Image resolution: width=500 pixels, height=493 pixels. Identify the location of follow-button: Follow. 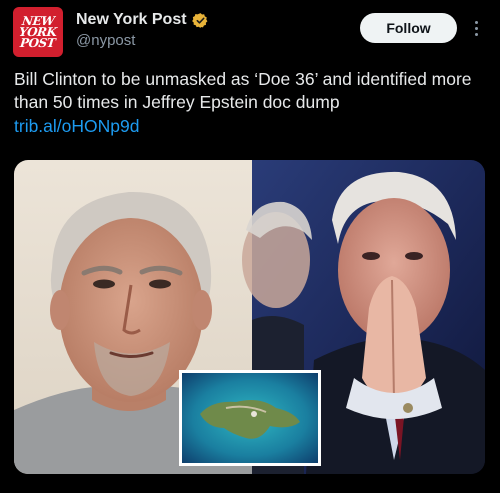
(408, 28).